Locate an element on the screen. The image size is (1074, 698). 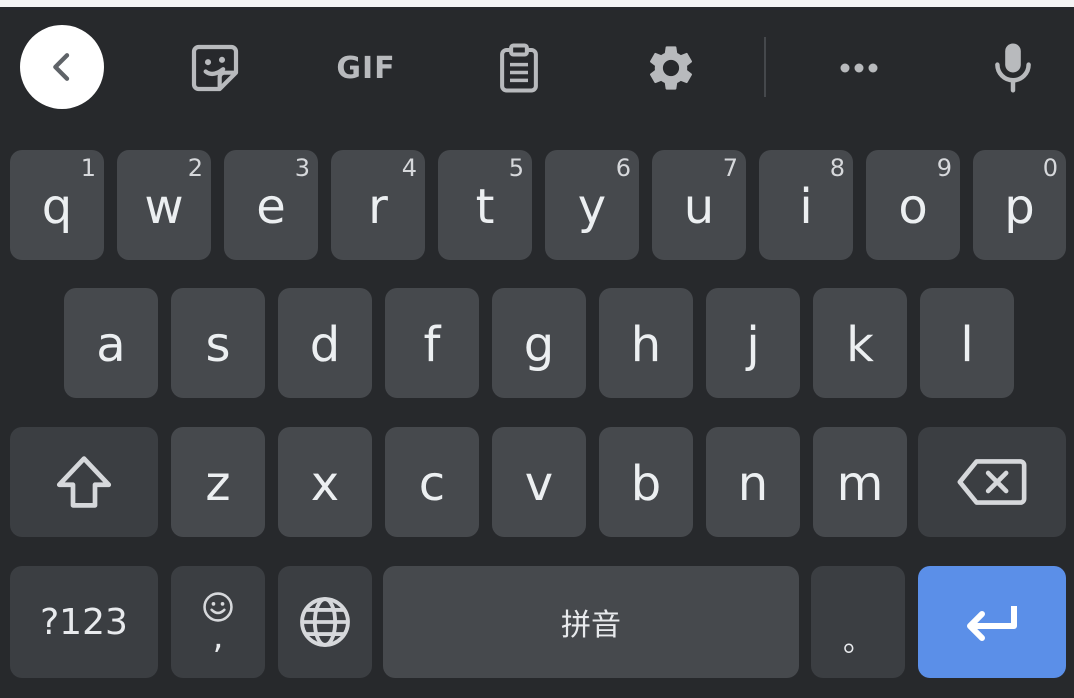
gear-icon is located at coordinates (671, 68).